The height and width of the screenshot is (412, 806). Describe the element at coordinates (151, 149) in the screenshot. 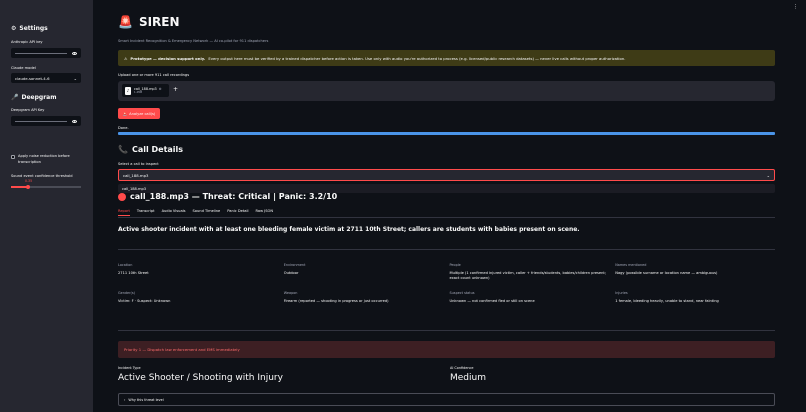

I see `call-details-heading: 📞 Call Details` at that location.